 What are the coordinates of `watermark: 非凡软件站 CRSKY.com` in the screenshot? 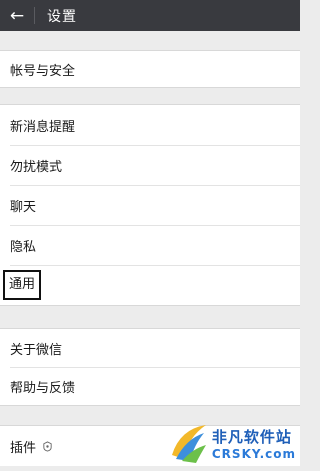 It's located at (231, 443).